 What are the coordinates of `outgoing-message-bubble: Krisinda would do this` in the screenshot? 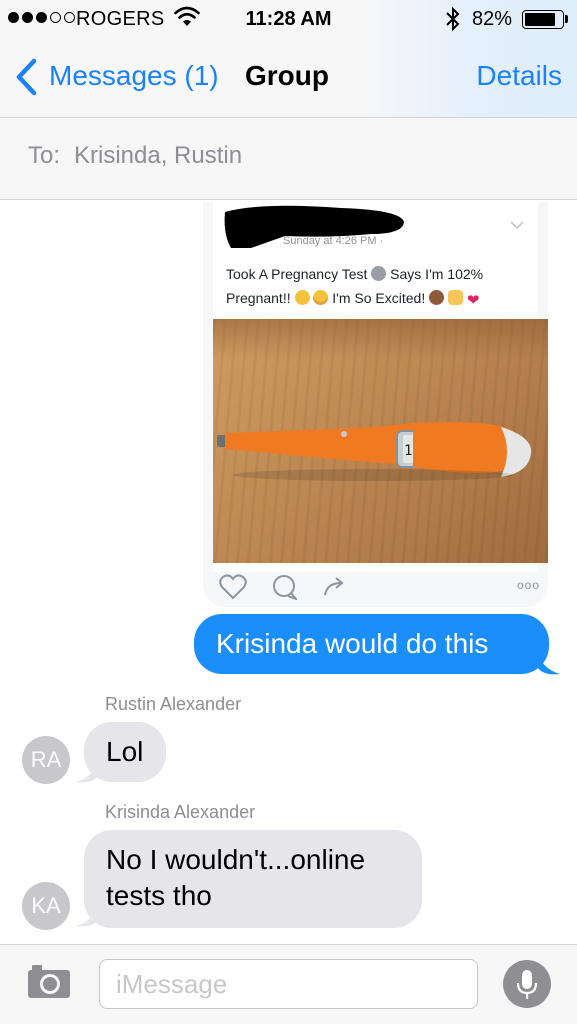 It's located at (371, 644).